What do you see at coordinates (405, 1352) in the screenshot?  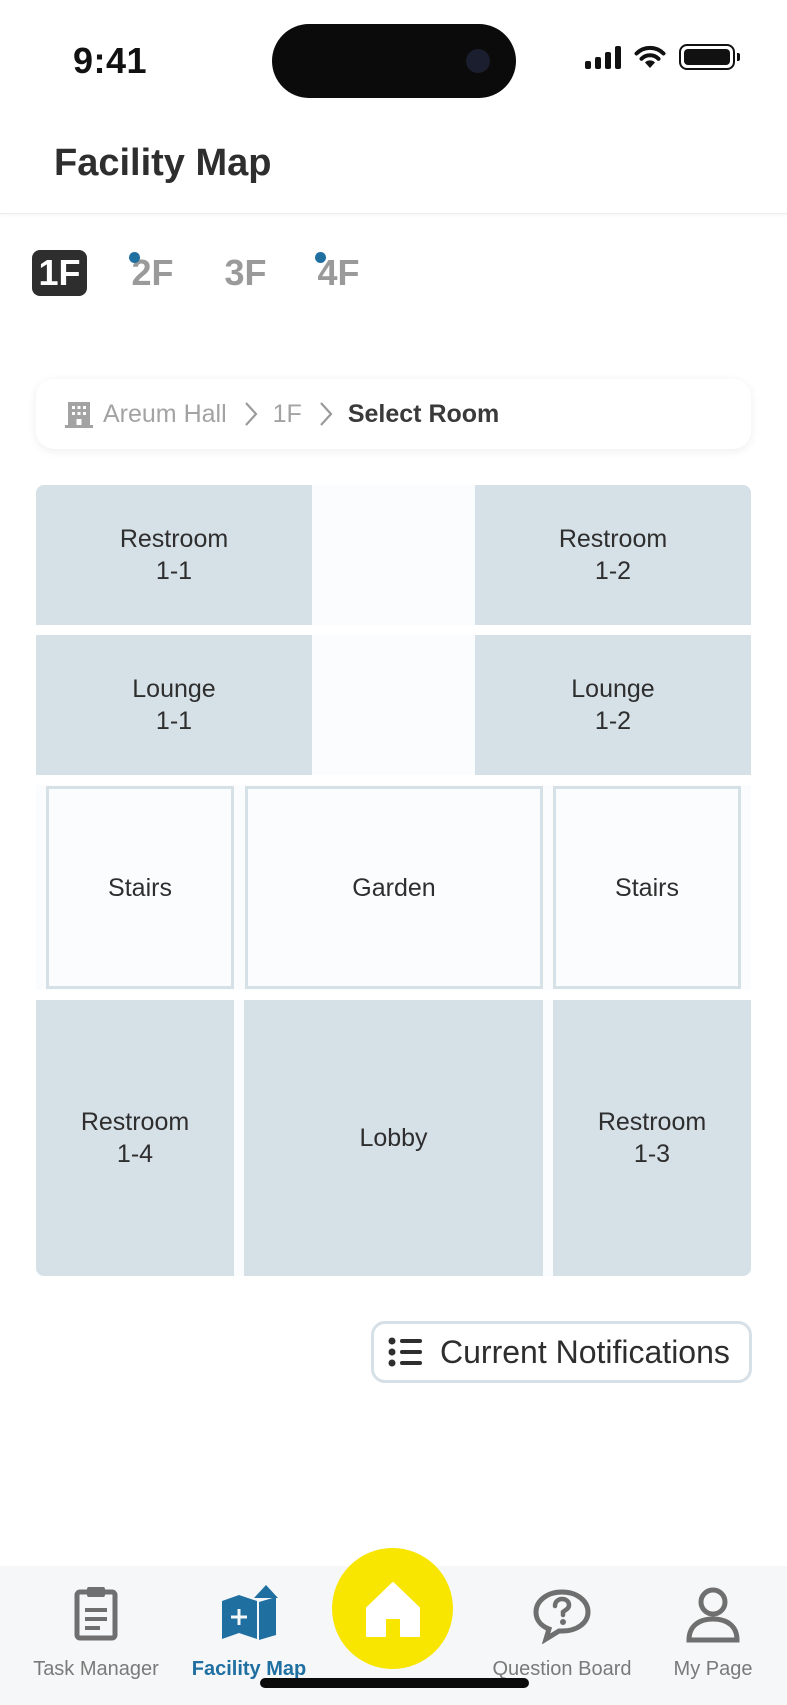 I see `list-icon` at bounding box center [405, 1352].